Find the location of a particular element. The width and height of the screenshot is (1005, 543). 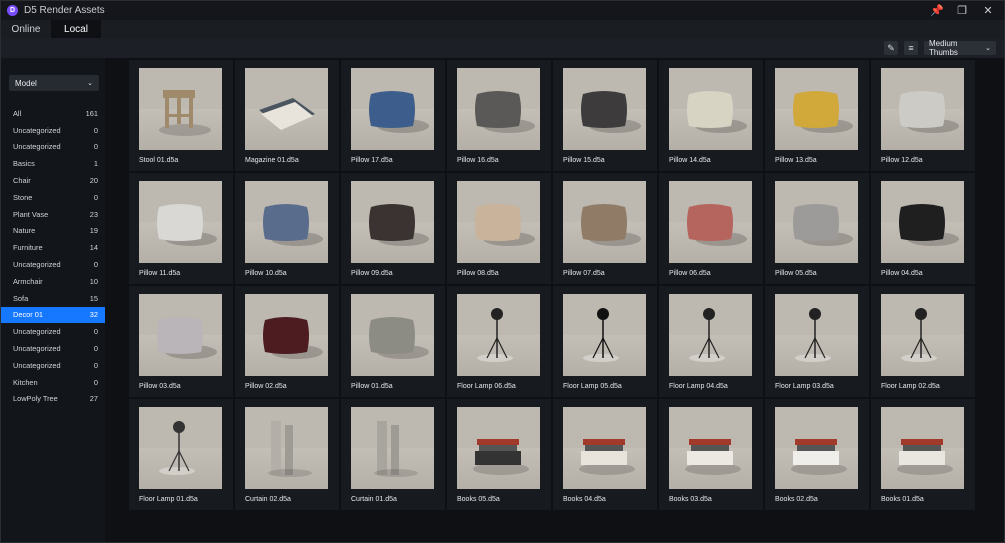

asset-name: Stool 01.d5a is located at coordinates (159, 160).